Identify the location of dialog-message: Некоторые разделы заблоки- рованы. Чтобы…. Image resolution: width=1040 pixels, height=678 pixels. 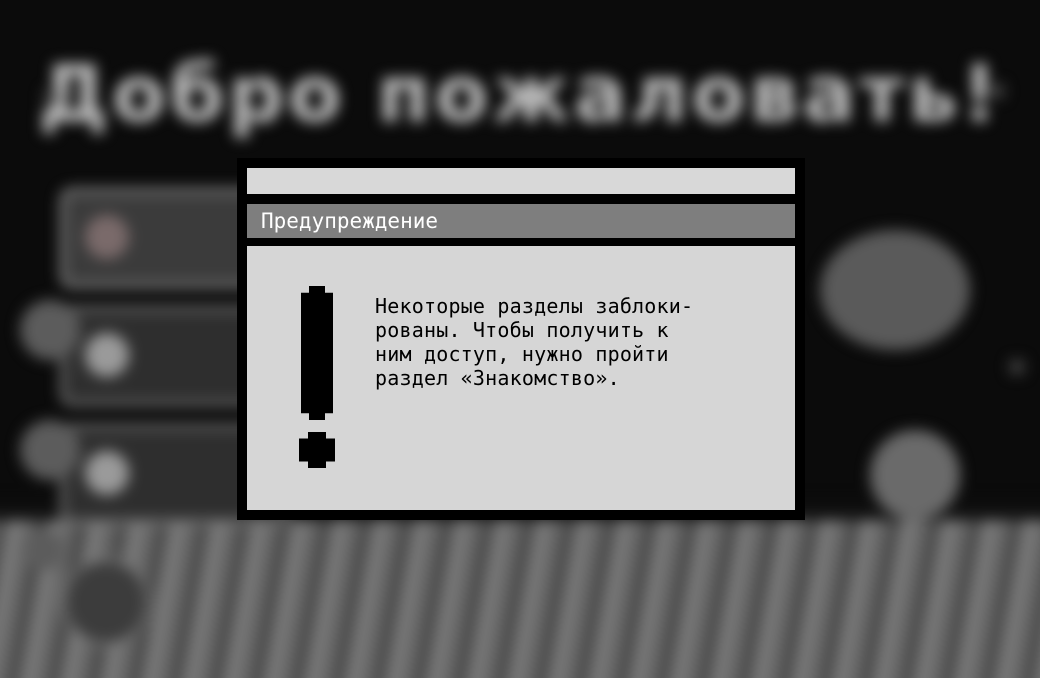
(534, 342).